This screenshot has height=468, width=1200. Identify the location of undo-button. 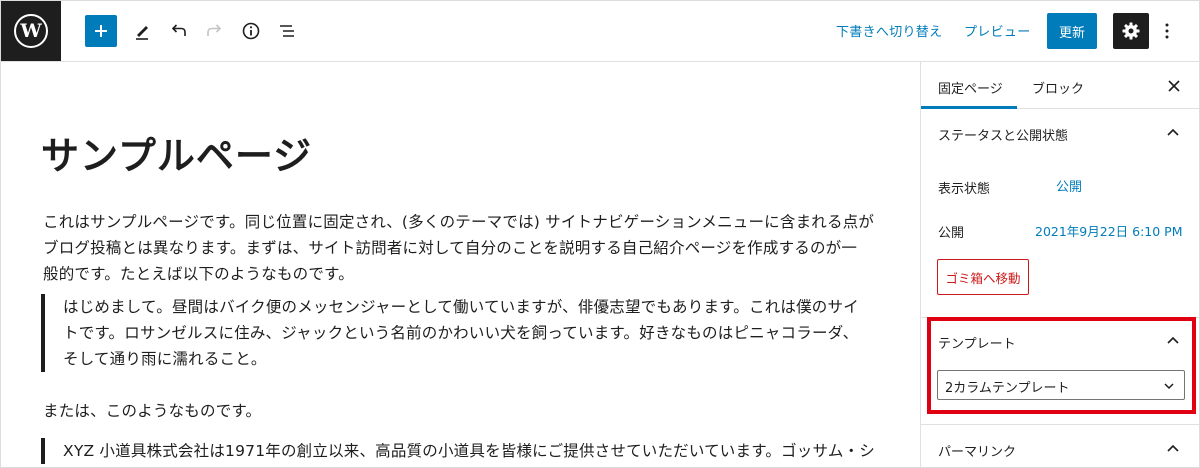
(179, 31).